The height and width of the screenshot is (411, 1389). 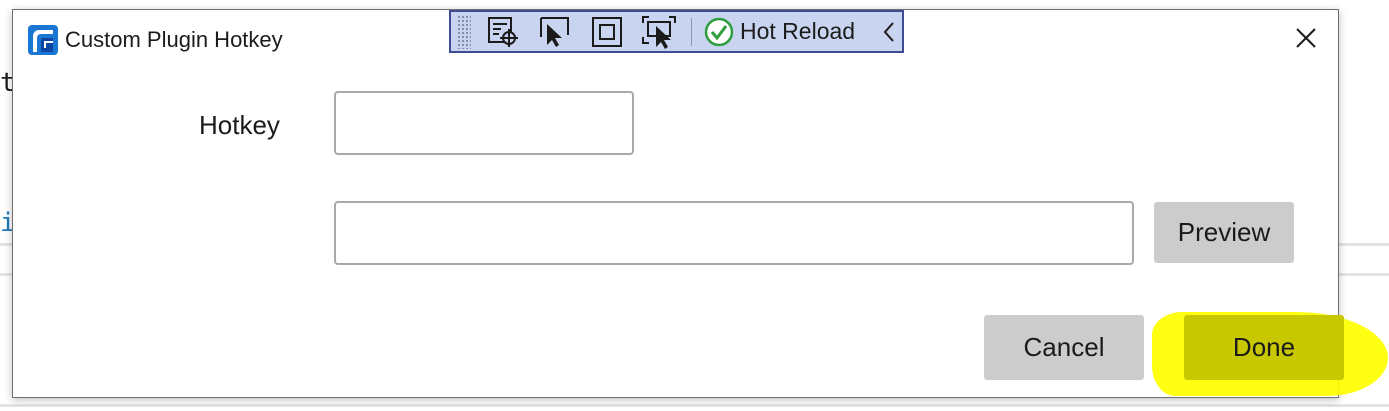 I want to click on close-icon, so click(x=1306, y=38).